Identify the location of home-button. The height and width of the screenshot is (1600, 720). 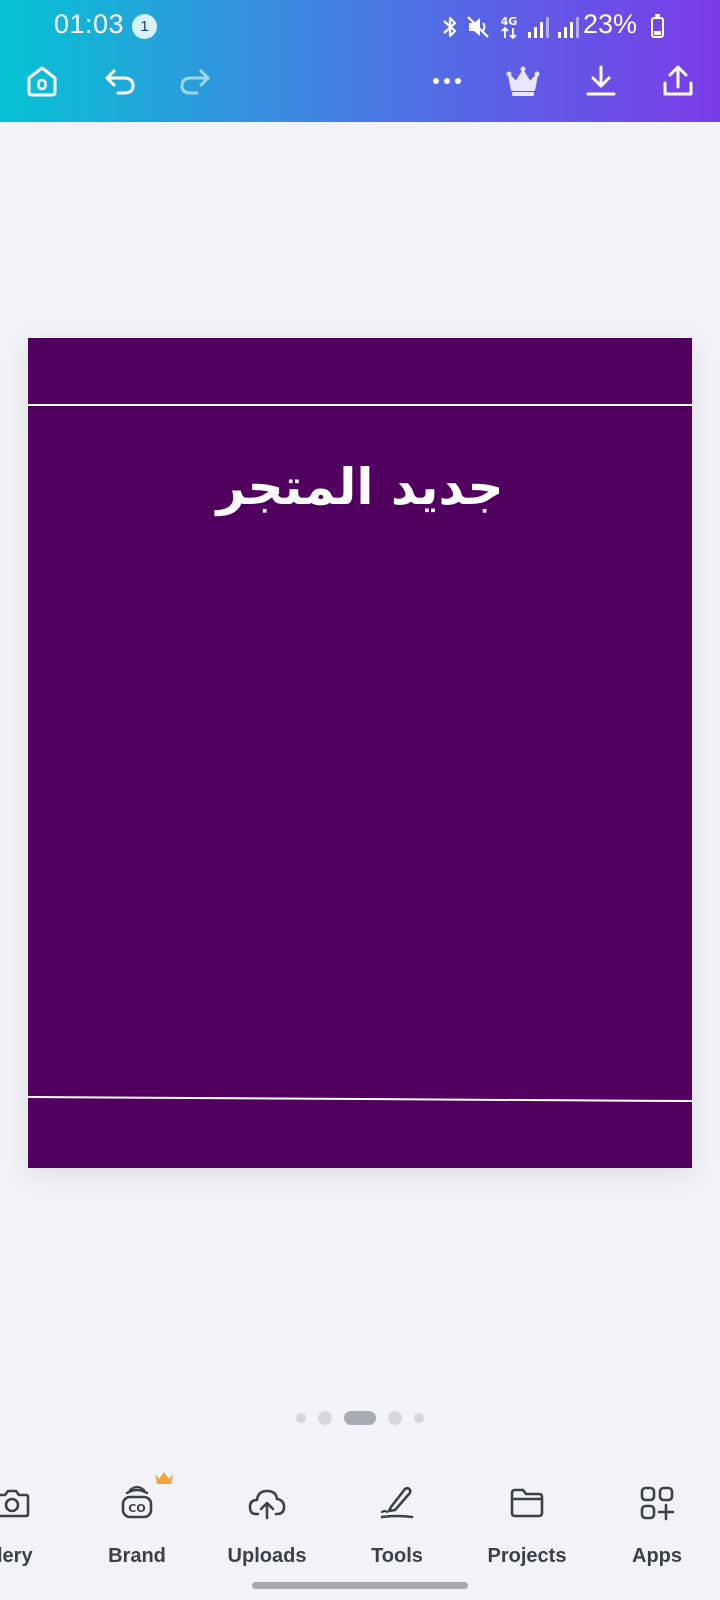
(42, 81).